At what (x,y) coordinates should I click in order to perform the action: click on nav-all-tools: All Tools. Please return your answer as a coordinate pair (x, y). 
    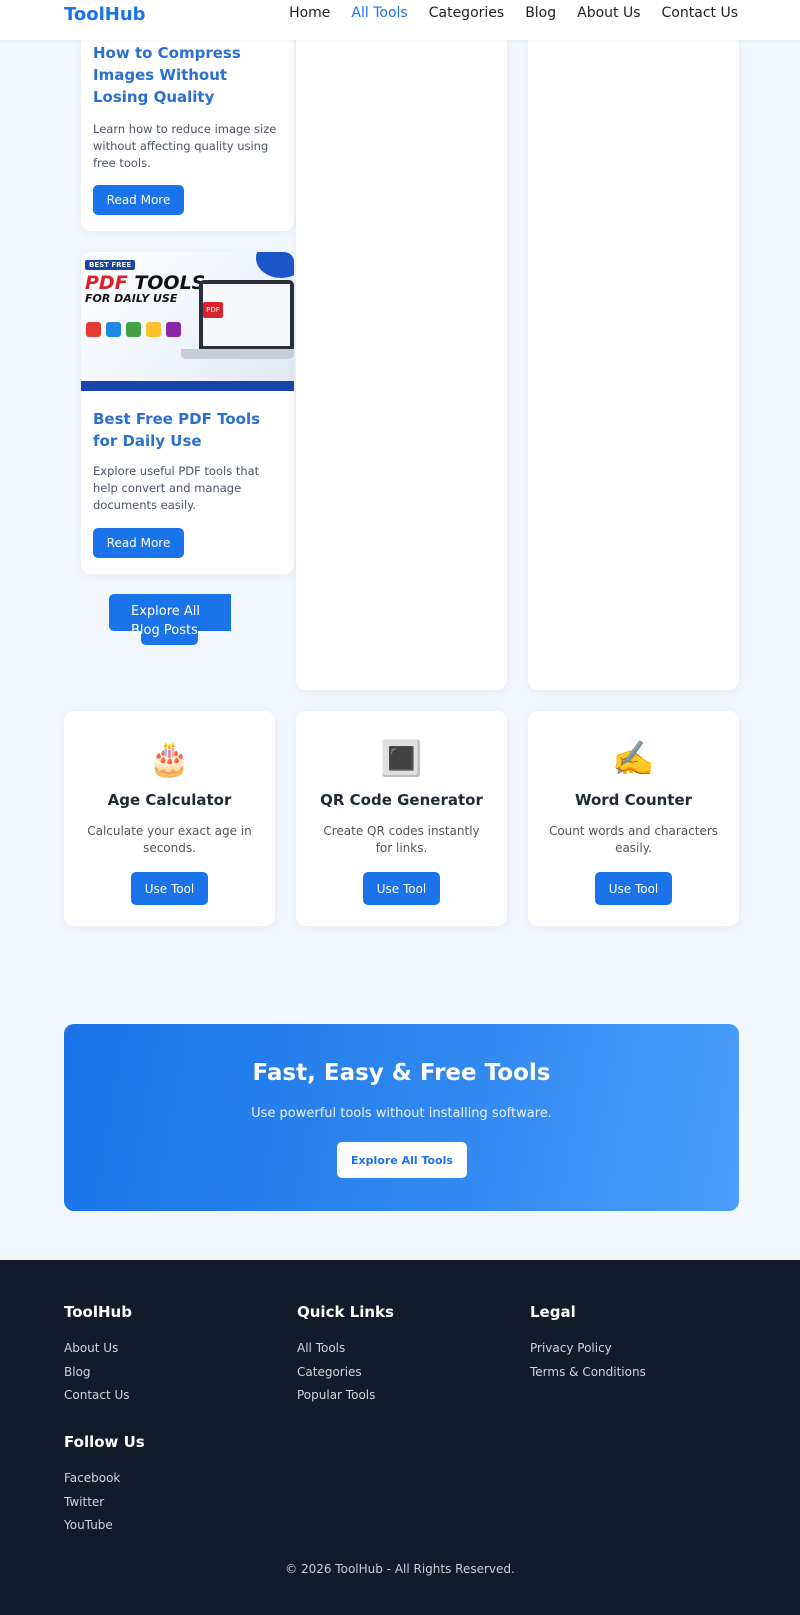
    Looking at the image, I should click on (379, 13).